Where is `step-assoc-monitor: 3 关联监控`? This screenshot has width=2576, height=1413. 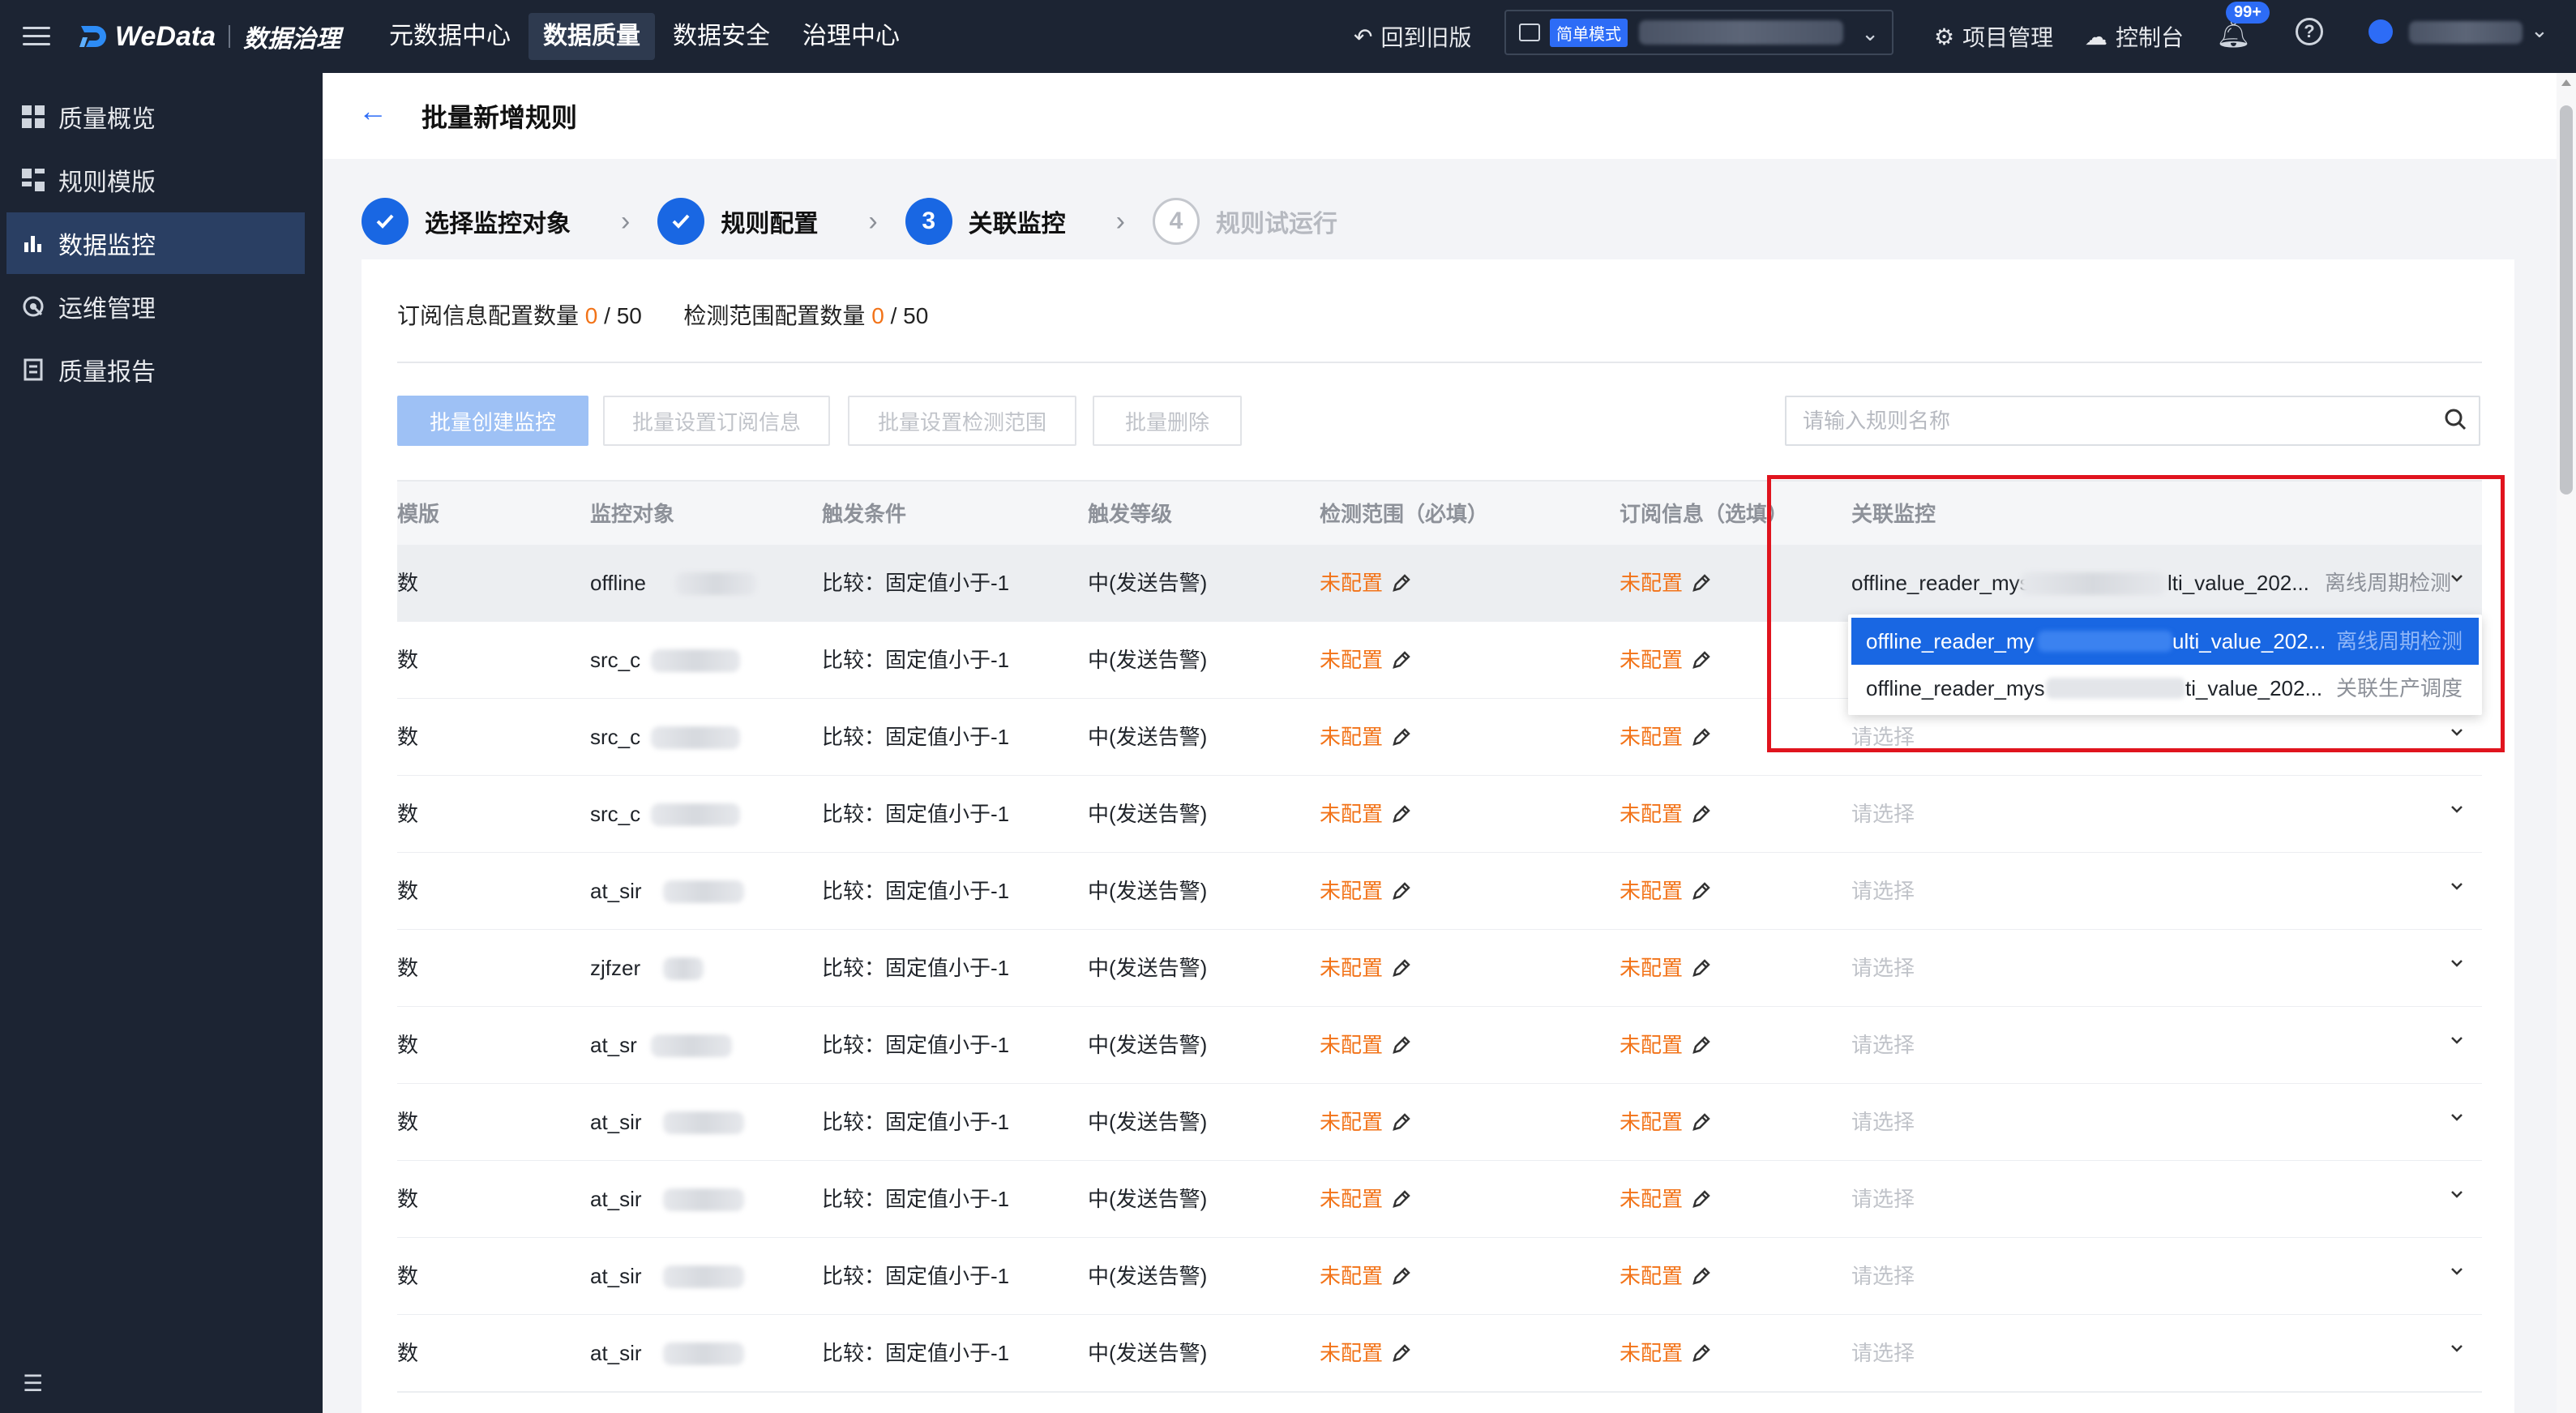 step-assoc-monitor: 3 关联监控 is located at coordinates (985, 221).